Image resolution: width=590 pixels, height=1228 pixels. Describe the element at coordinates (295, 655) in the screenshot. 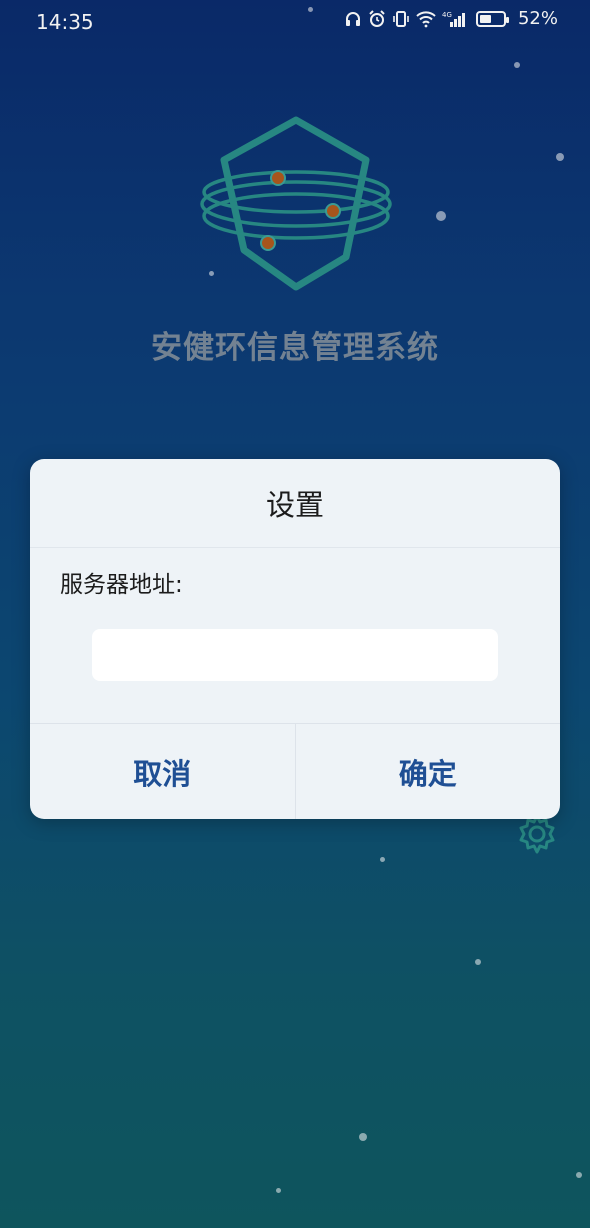

I see `server-address-input` at that location.